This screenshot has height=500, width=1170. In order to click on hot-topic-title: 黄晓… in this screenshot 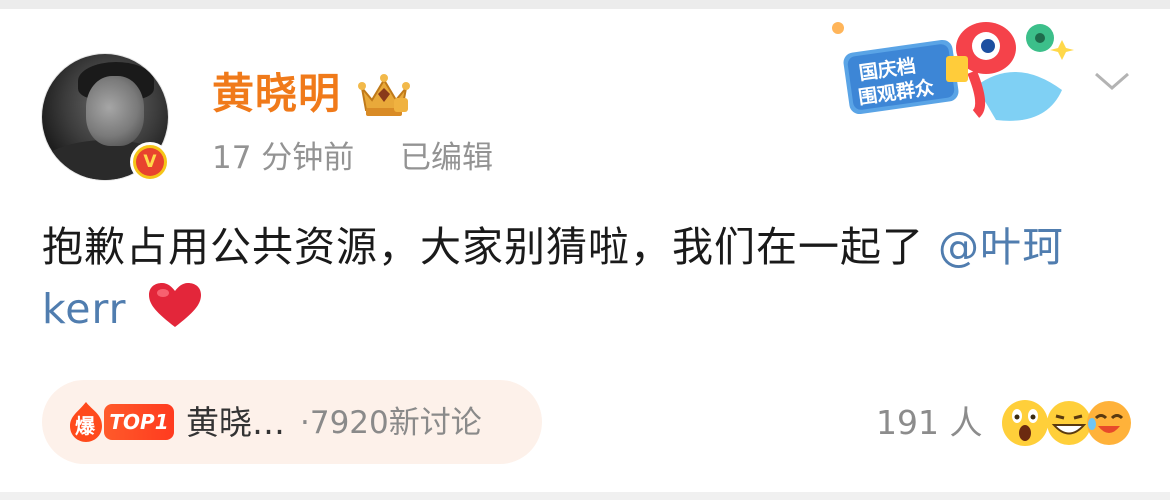, I will do `click(235, 422)`.